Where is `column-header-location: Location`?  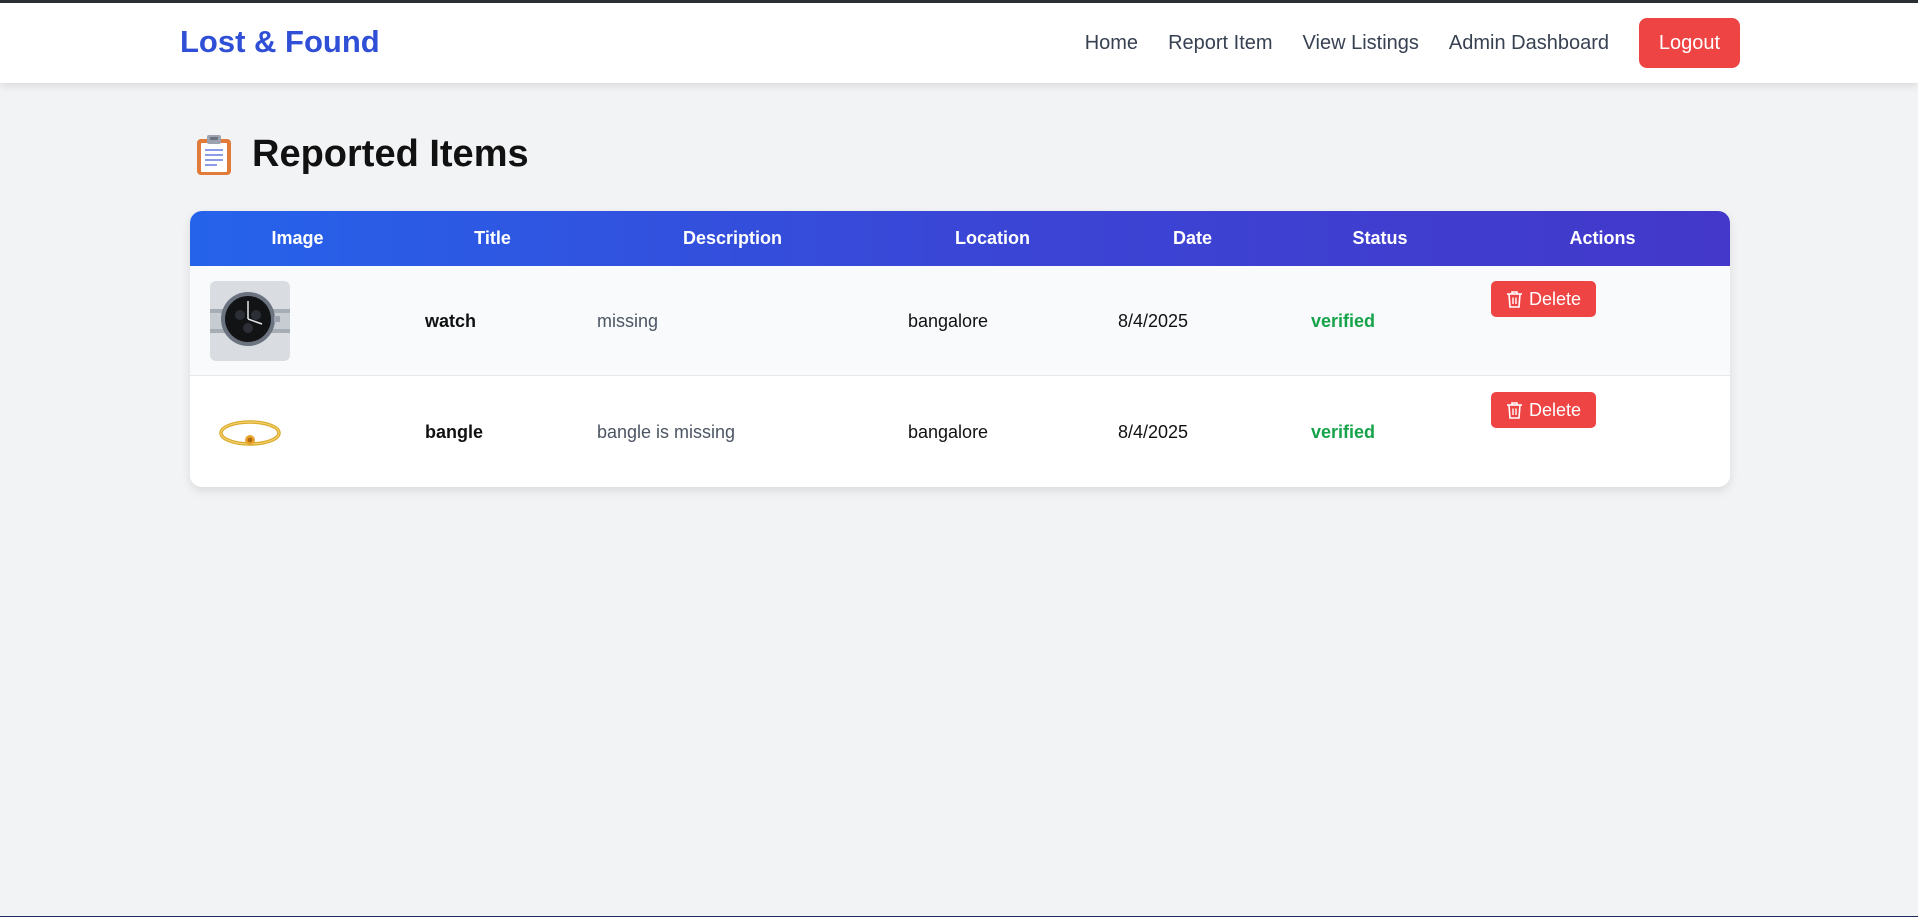 column-header-location: Location is located at coordinates (992, 238).